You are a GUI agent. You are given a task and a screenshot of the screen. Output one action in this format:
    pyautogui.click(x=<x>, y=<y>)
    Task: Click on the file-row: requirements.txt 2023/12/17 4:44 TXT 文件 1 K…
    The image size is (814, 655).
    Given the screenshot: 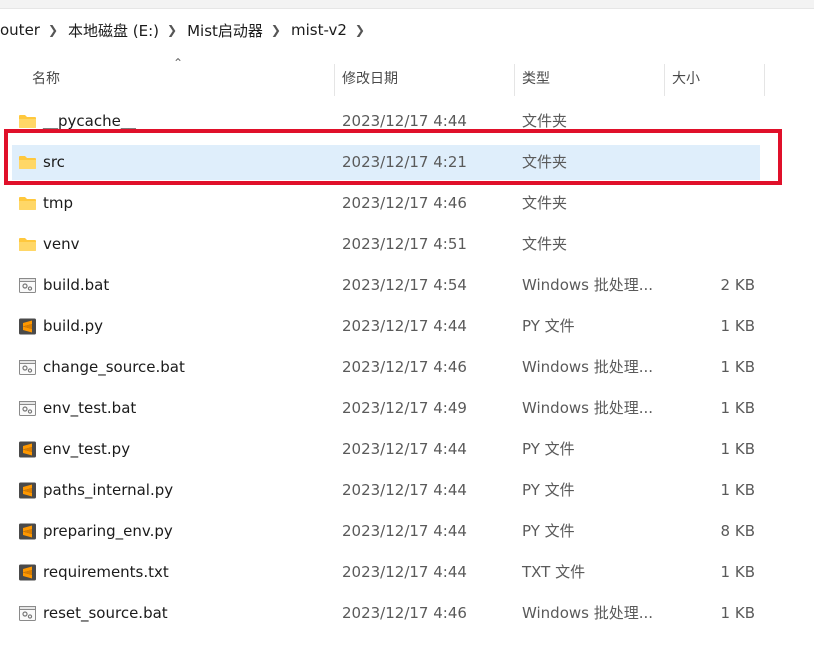 What is the action you would take?
    pyautogui.click(x=407, y=572)
    